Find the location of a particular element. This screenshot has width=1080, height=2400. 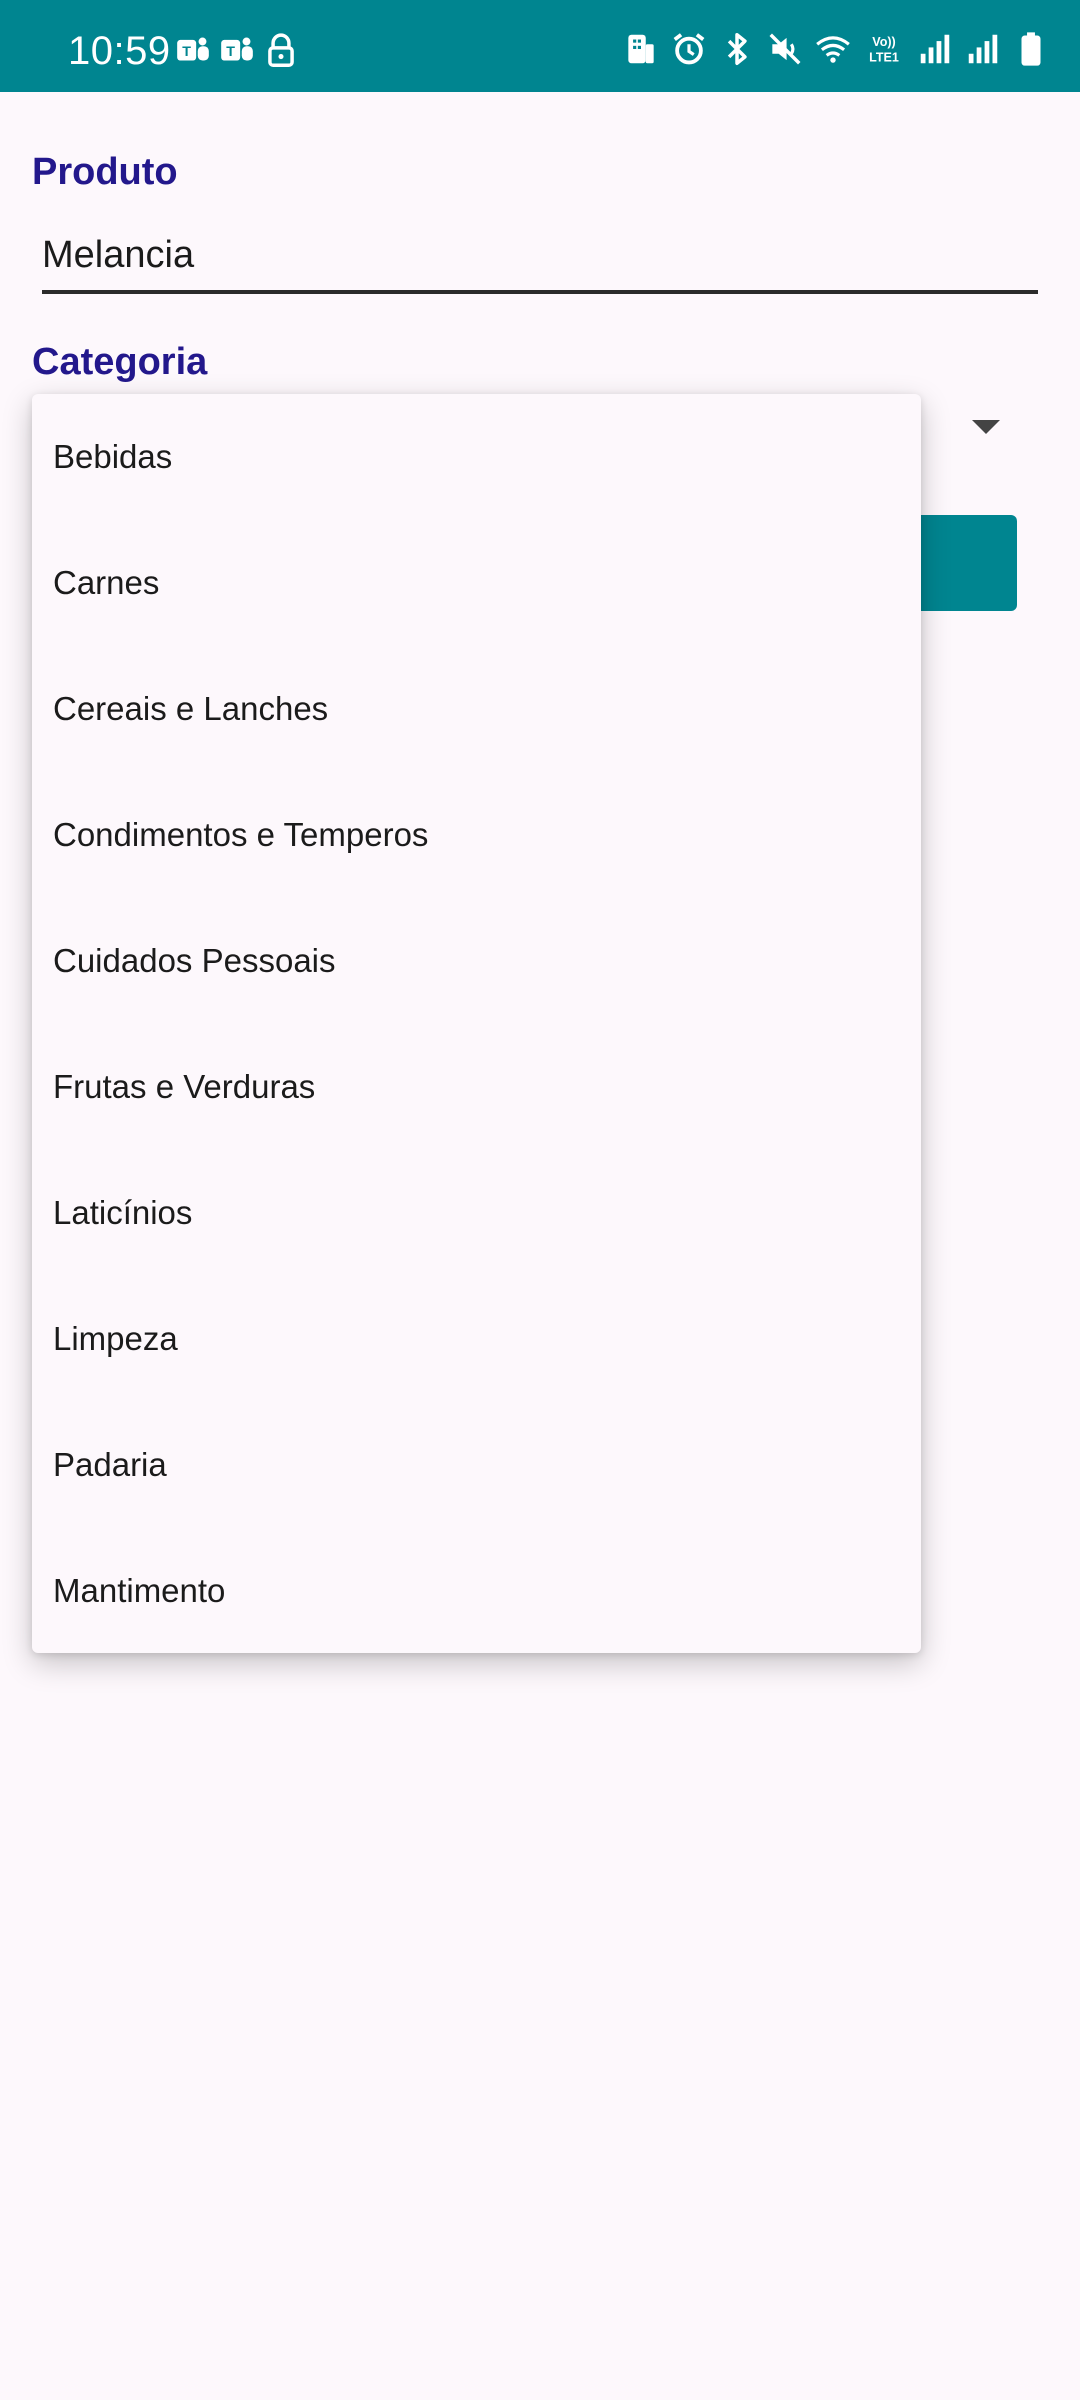

status-bar: 10:59 T T Vo)) LTE1 is located at coordinates (540, 46).